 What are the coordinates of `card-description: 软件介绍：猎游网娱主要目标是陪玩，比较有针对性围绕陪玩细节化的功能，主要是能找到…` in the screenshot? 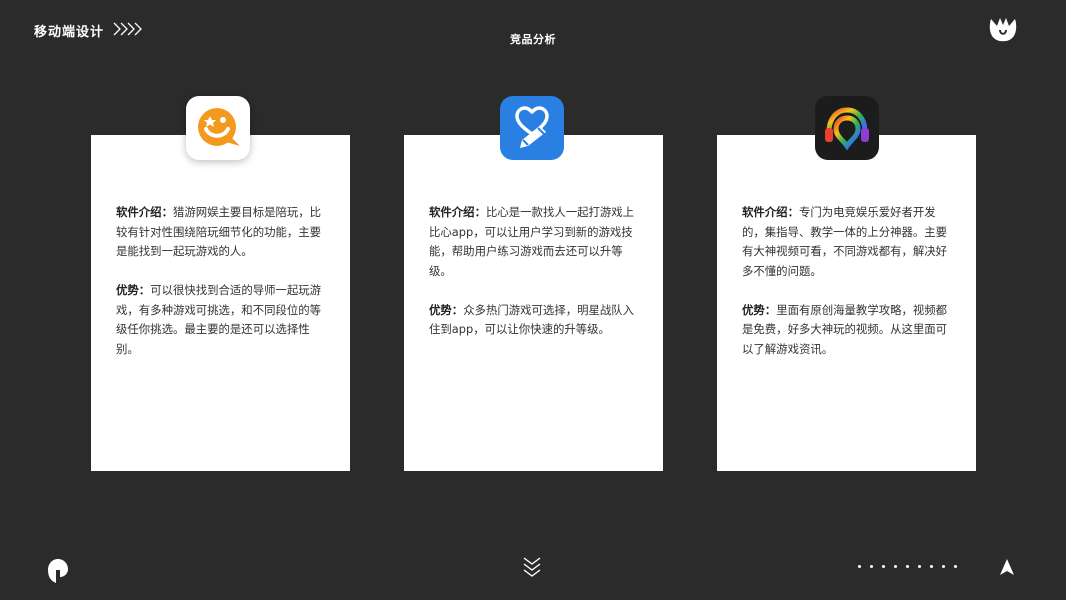 It's located at (221, 291).